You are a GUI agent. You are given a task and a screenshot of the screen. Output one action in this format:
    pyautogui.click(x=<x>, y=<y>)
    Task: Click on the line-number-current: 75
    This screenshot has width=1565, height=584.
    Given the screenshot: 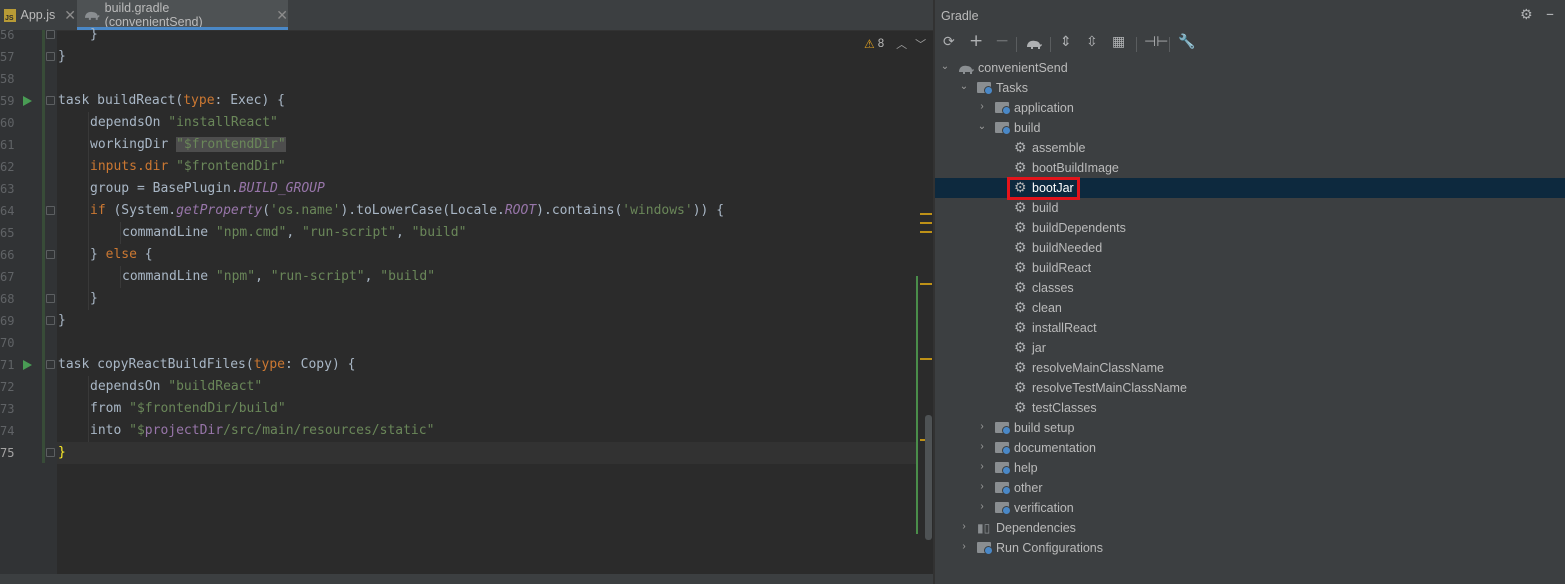 What is the action you would take?
    pyautogui.click(x=7, y=453)
    